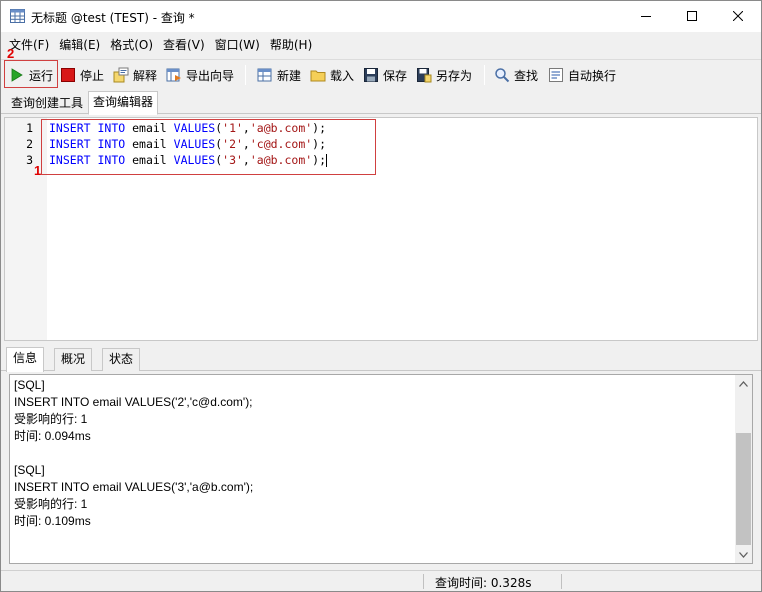  I want to click on new-query-icon, so click(264, 75).